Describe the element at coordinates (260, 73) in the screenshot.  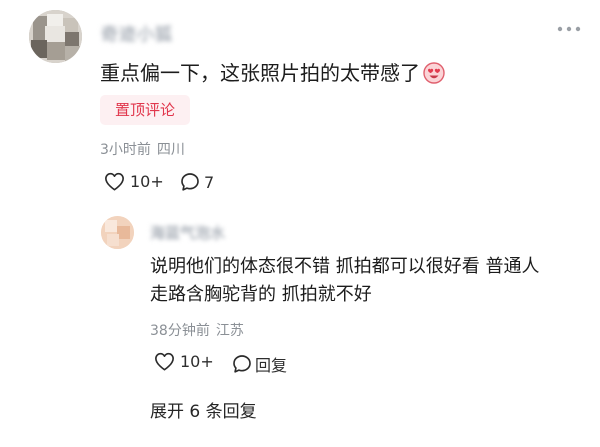
I see `comment-body: 重点偏一下，这张照片拍的太带感了` at that location.